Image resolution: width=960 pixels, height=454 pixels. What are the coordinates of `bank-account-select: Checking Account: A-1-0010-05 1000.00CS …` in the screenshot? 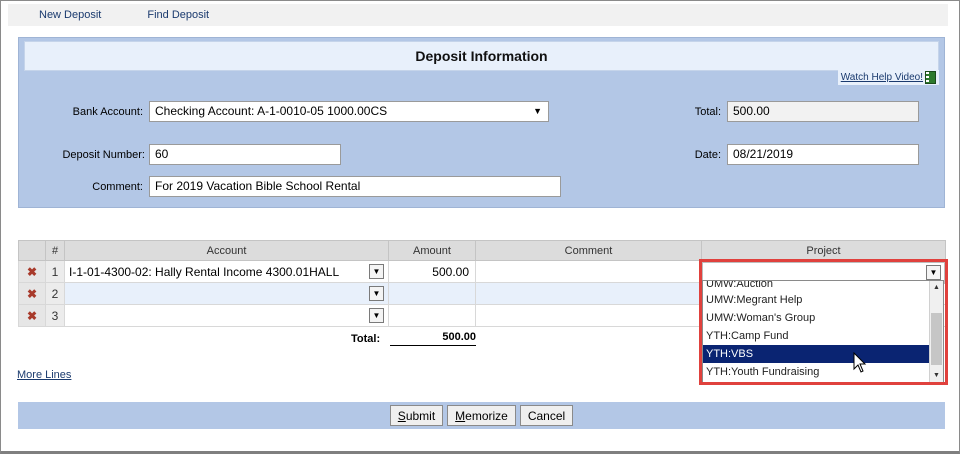 It's located at (349, 111).